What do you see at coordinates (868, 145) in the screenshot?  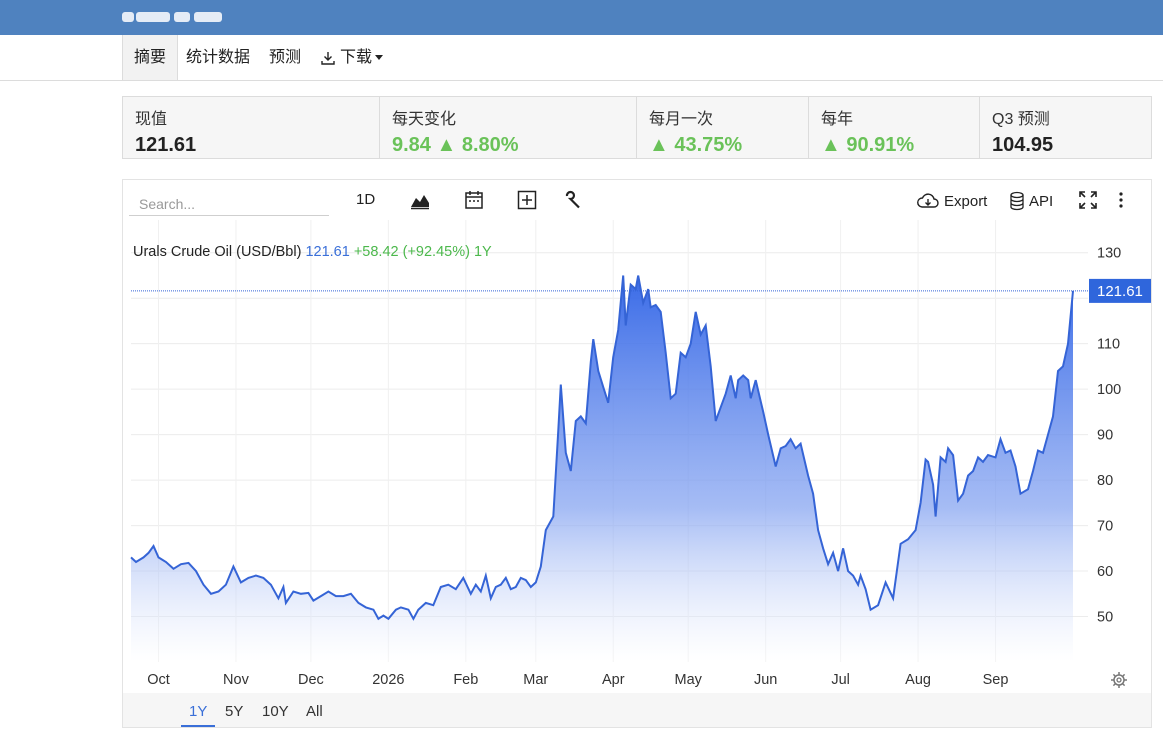 I see `stat-value: ▲ 90.91%` at bounding box center [868, 145].